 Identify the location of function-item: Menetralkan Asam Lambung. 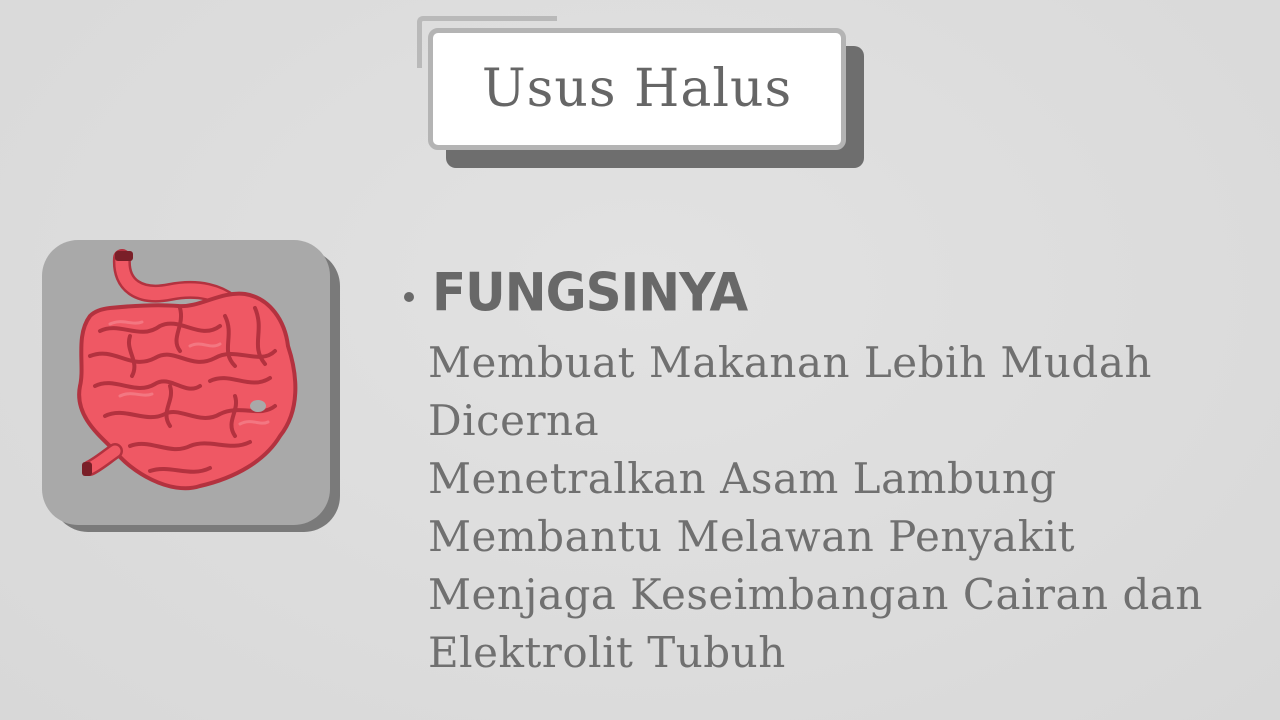
(742, 478).